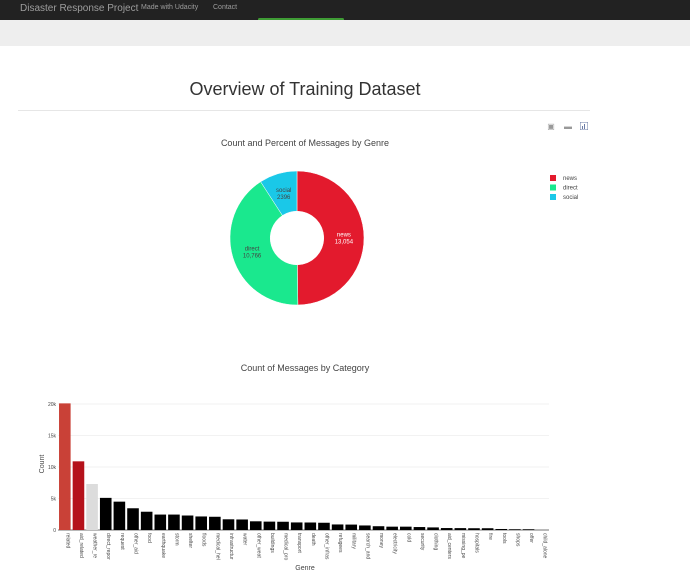 The image size is (690, 575). What do you see at coordinates (54, 531) in the screenshot?
I see `y-tick-label: 0` at bounding box center [54, 531].